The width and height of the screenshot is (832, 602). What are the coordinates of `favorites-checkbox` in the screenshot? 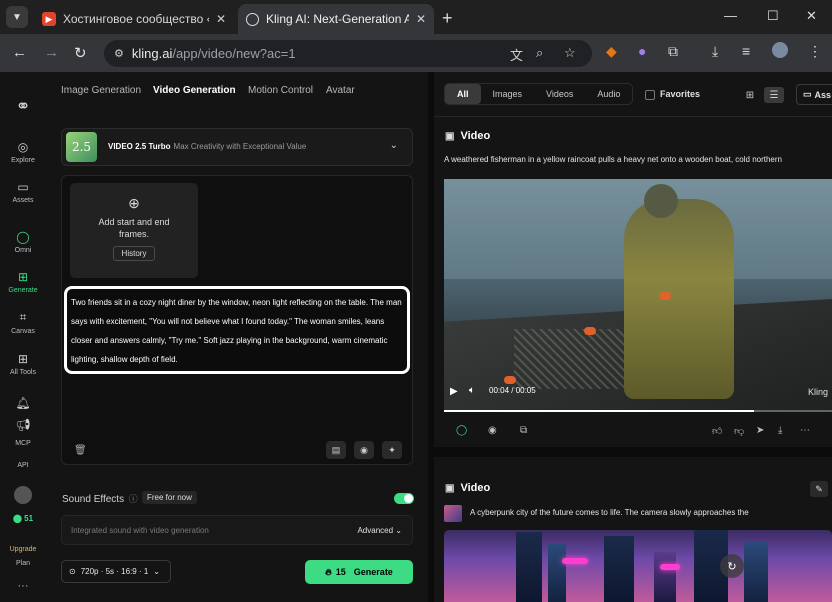 It's located at (650, 95).